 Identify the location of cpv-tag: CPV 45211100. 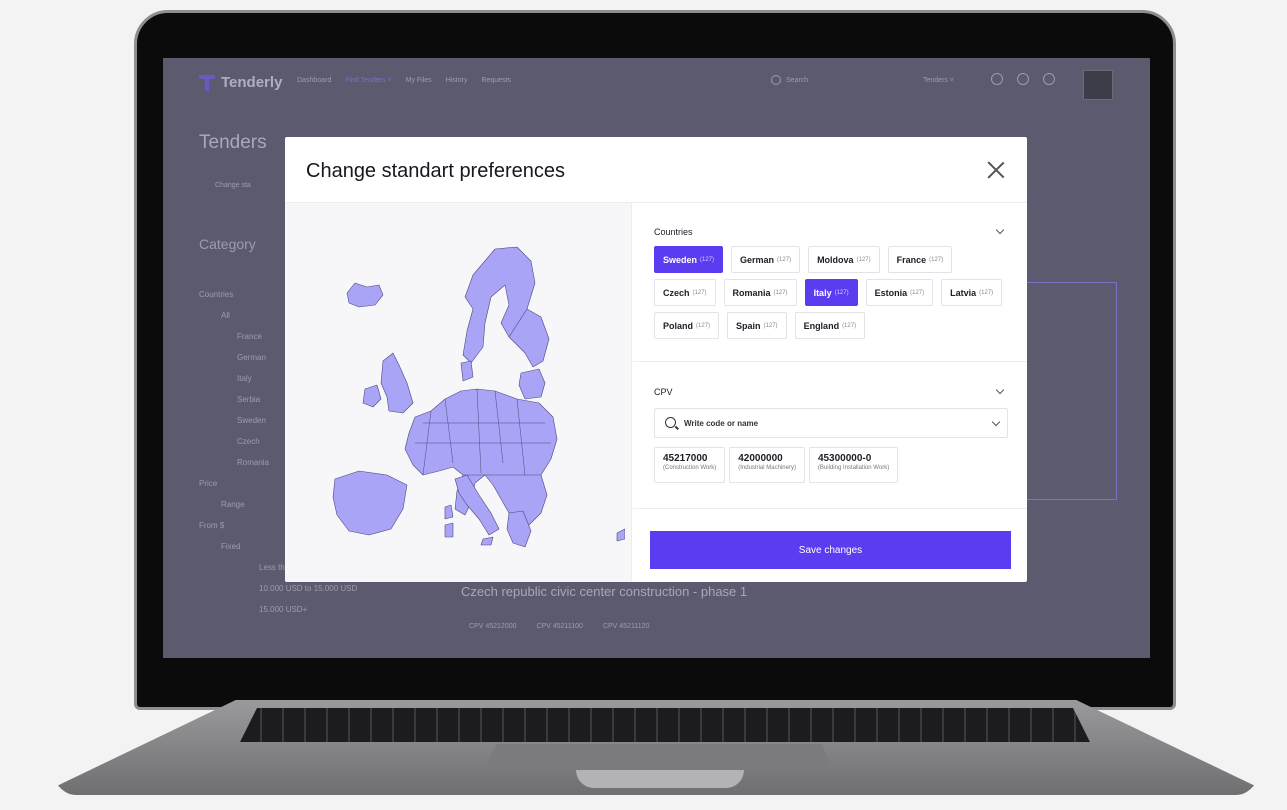
(559, 626).